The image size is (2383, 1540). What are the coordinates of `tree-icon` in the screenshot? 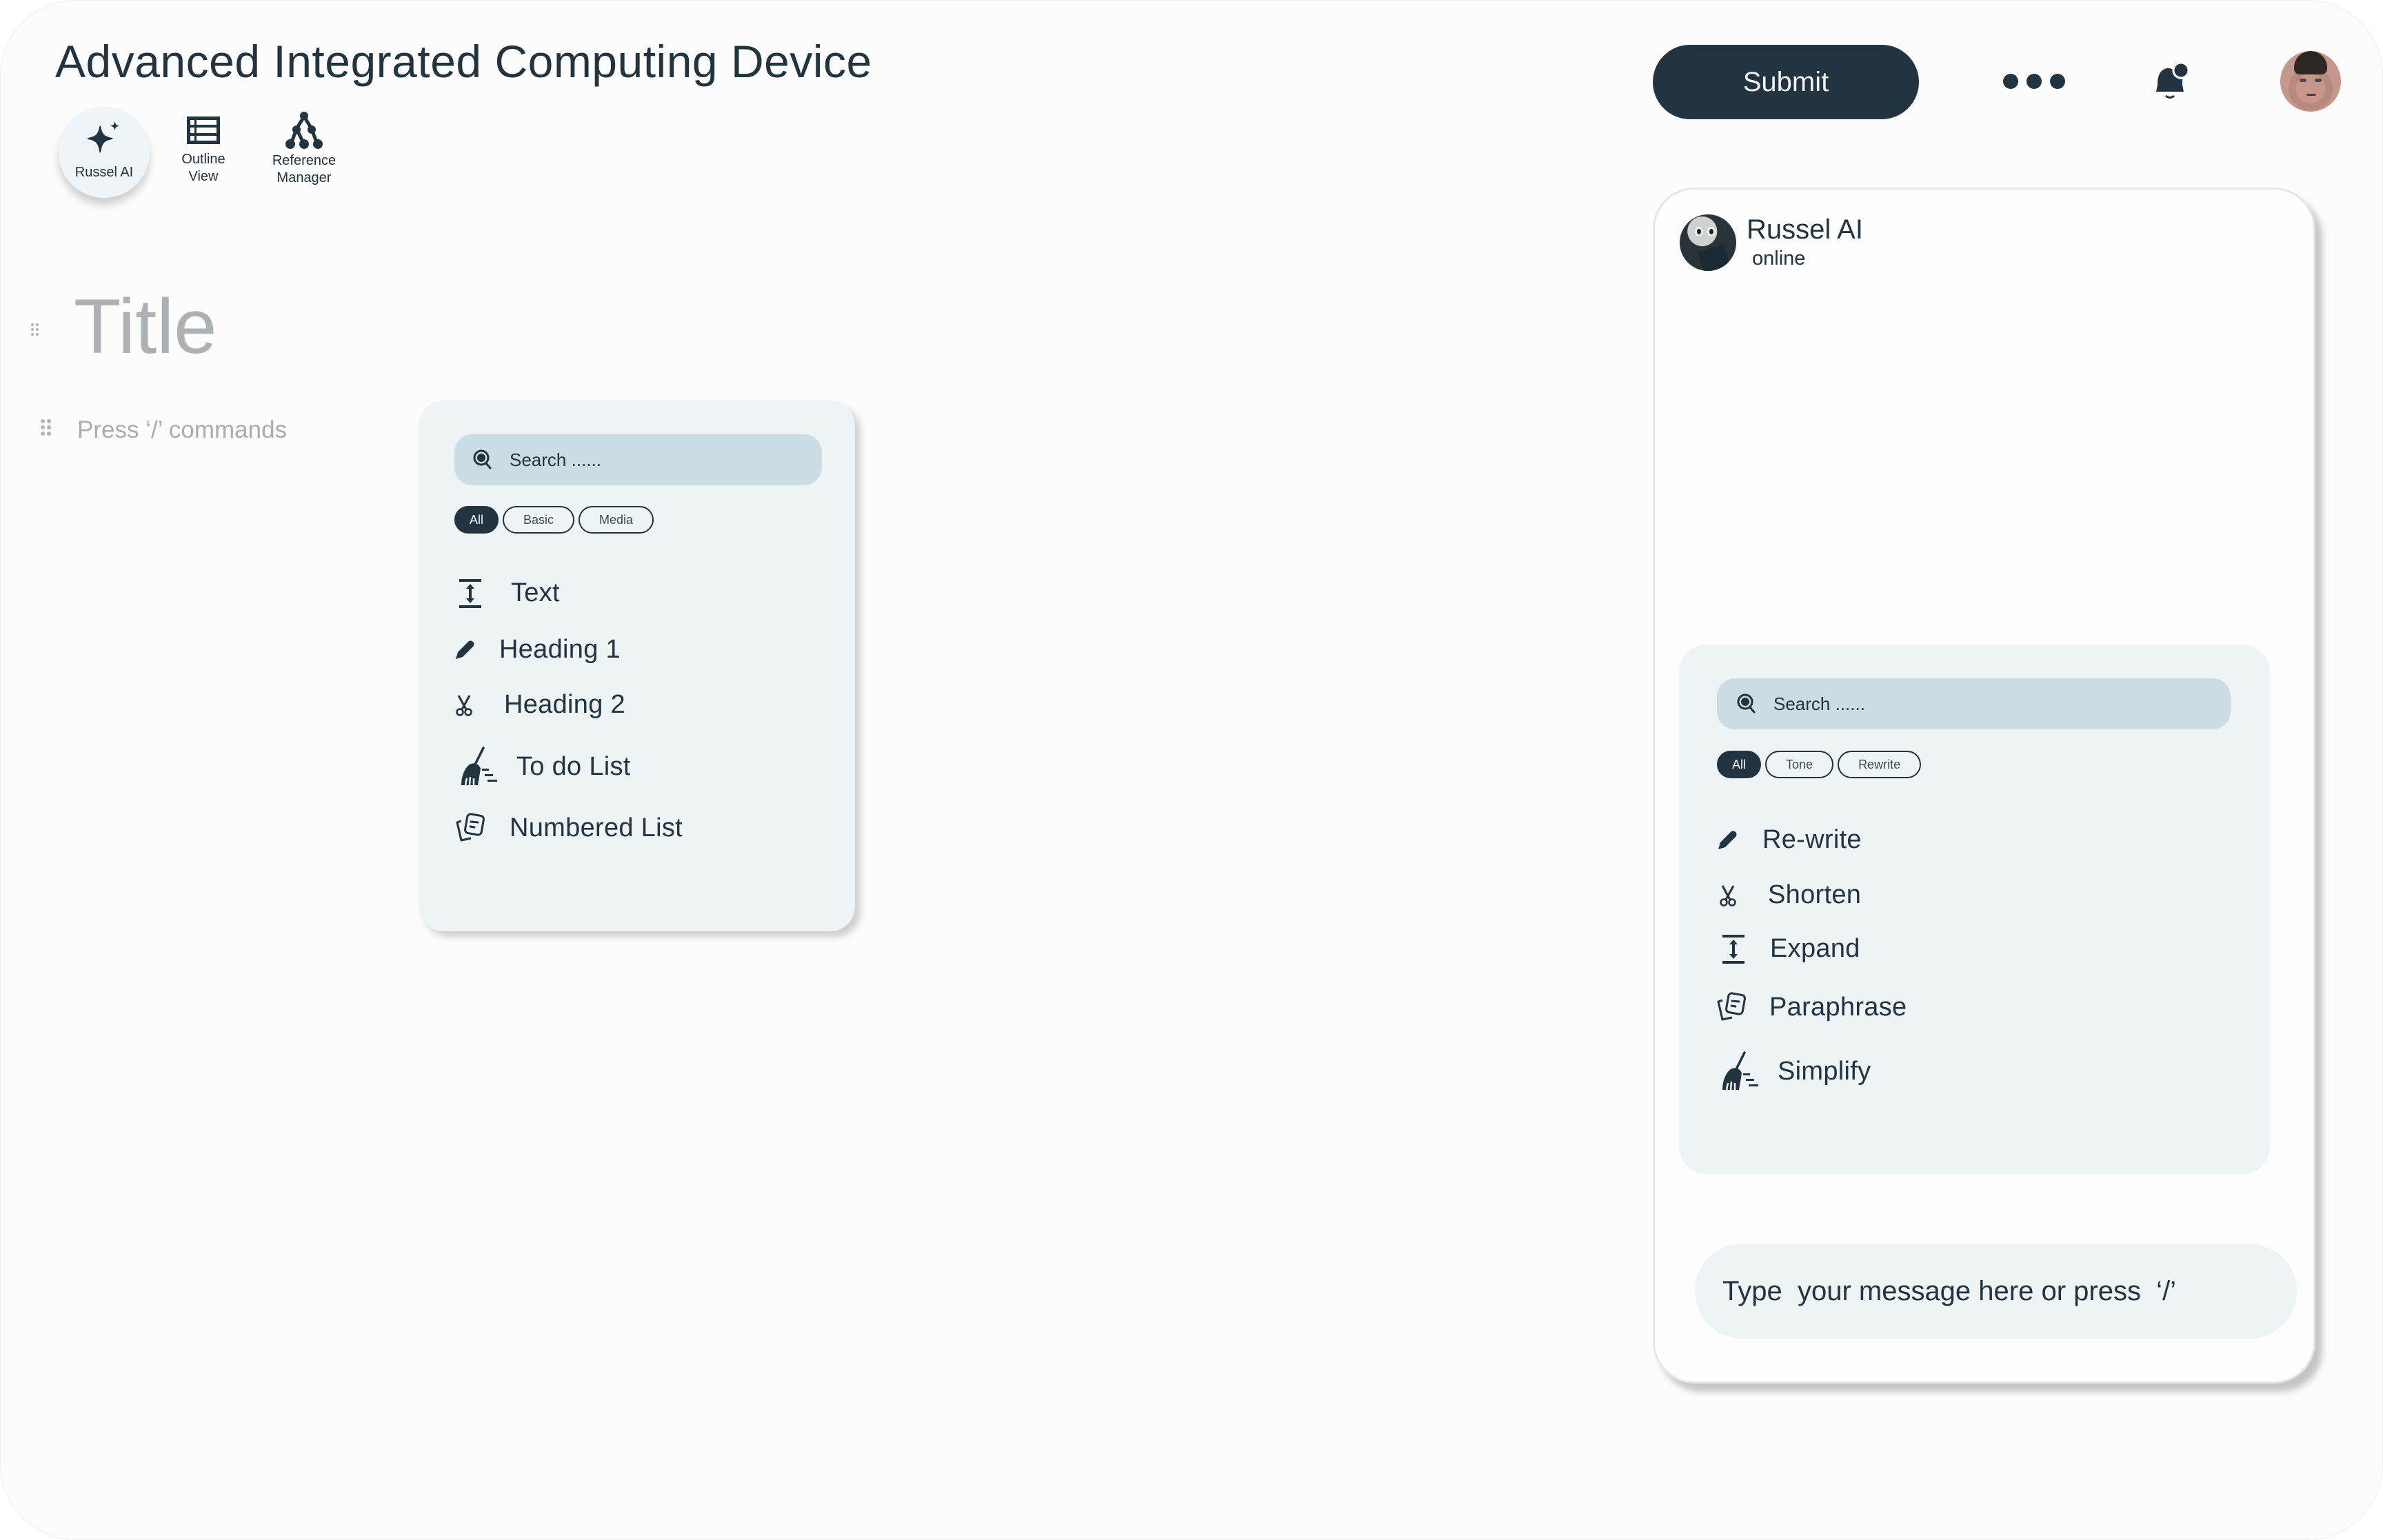 It's located at (304, 131).